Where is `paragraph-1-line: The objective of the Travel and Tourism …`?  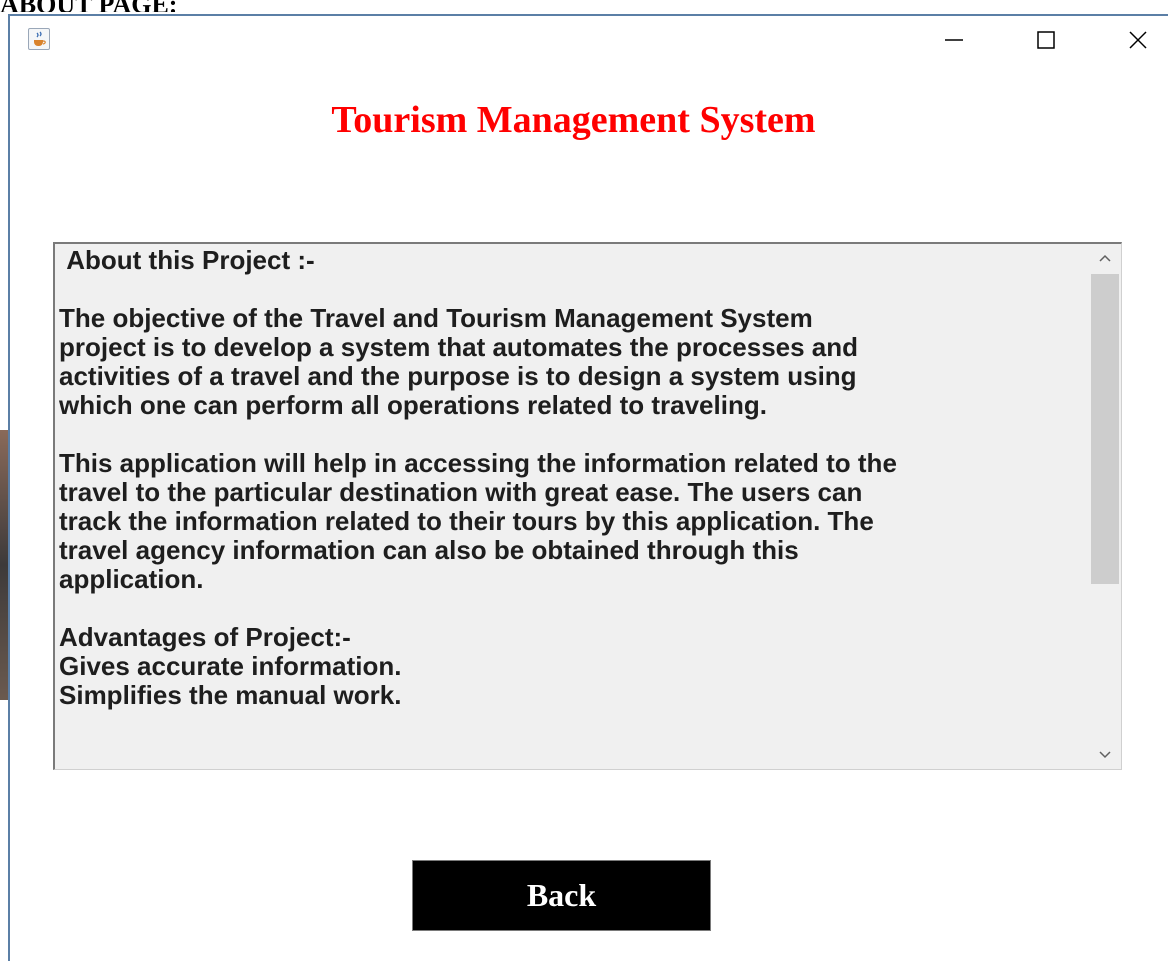 paragraph-1-line: The objective of the Travel and Tourism … is located at coordinates (436, 318).